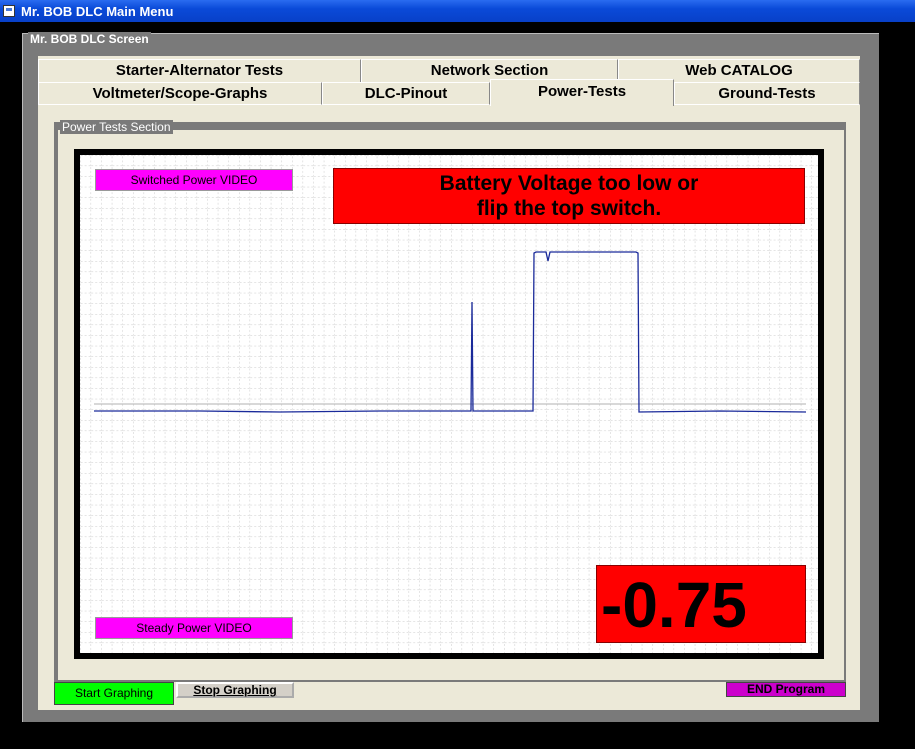 Image resolution: width=915 pixels, height=749 pixels. Describe the element at coordinates (582, 92) in the screenshot. I see `tab-power-tests: Power-Tests` at that location.